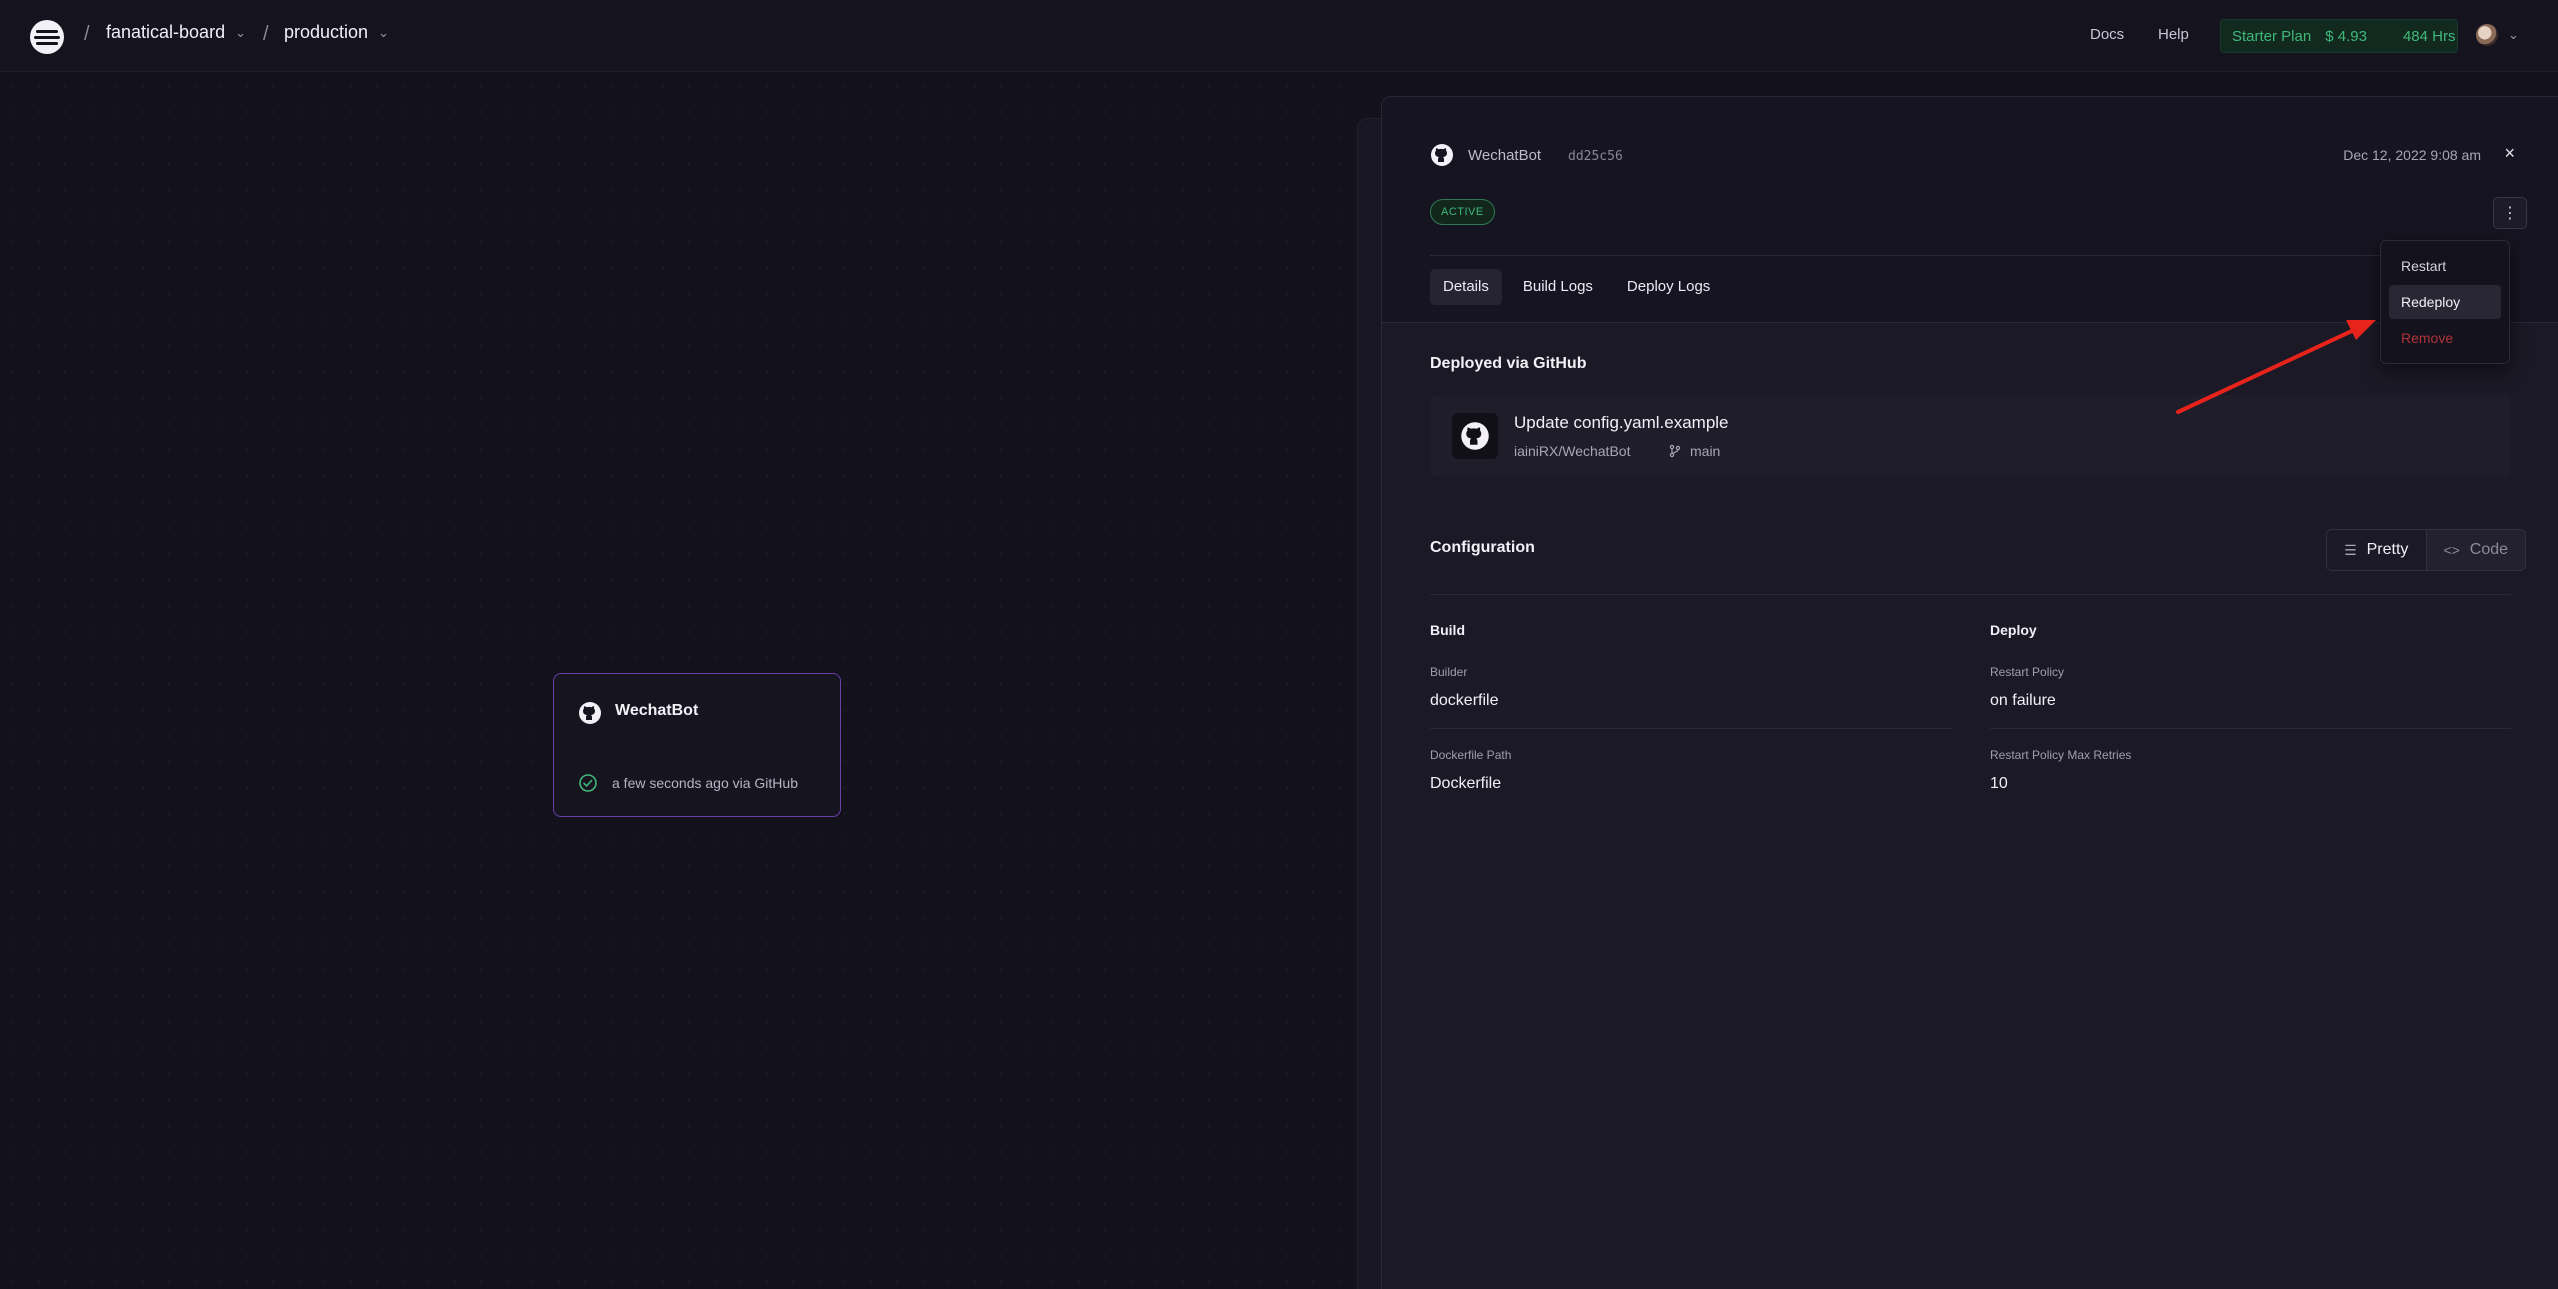 This screenshot has height=1289, width=2558. What do you see at coordinates (1482, 547) in the screenshot?
I see `configuration-title: Configuration` at bounding box center [1482, 547].